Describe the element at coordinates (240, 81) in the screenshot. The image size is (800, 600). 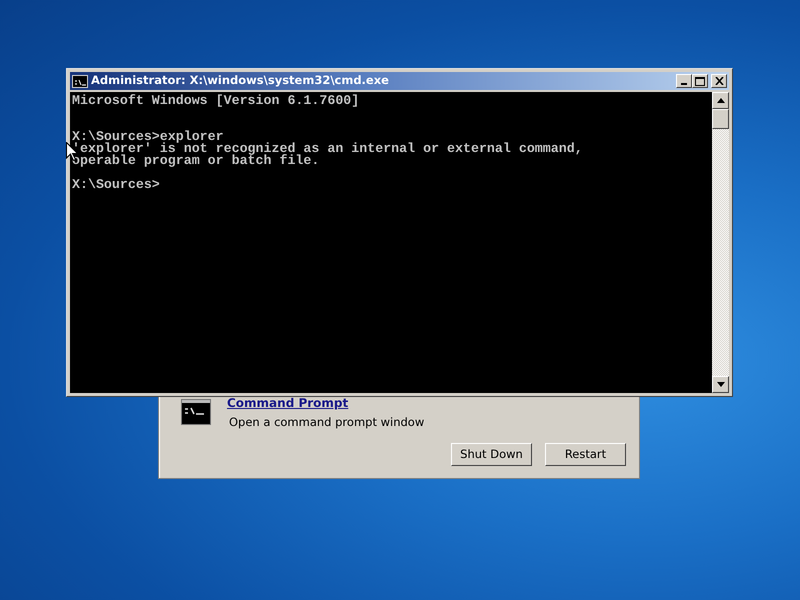
I see `window-title: Administrator: X:\windows\system32\cmd.exe` at that location.